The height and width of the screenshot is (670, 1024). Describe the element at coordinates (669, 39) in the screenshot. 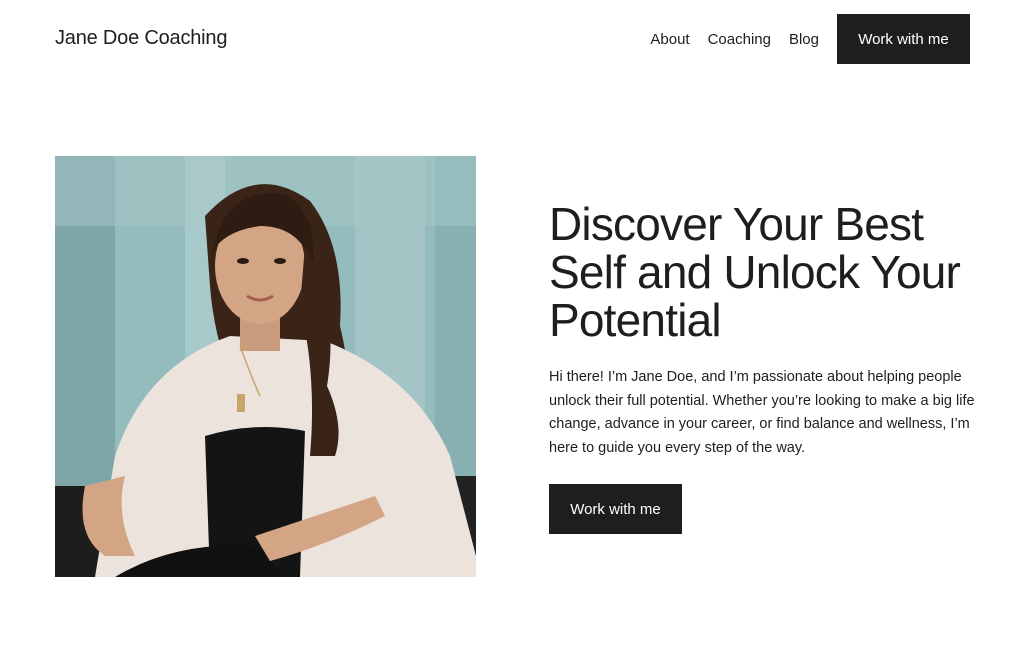

I see `nav-link-about: About` at that location.